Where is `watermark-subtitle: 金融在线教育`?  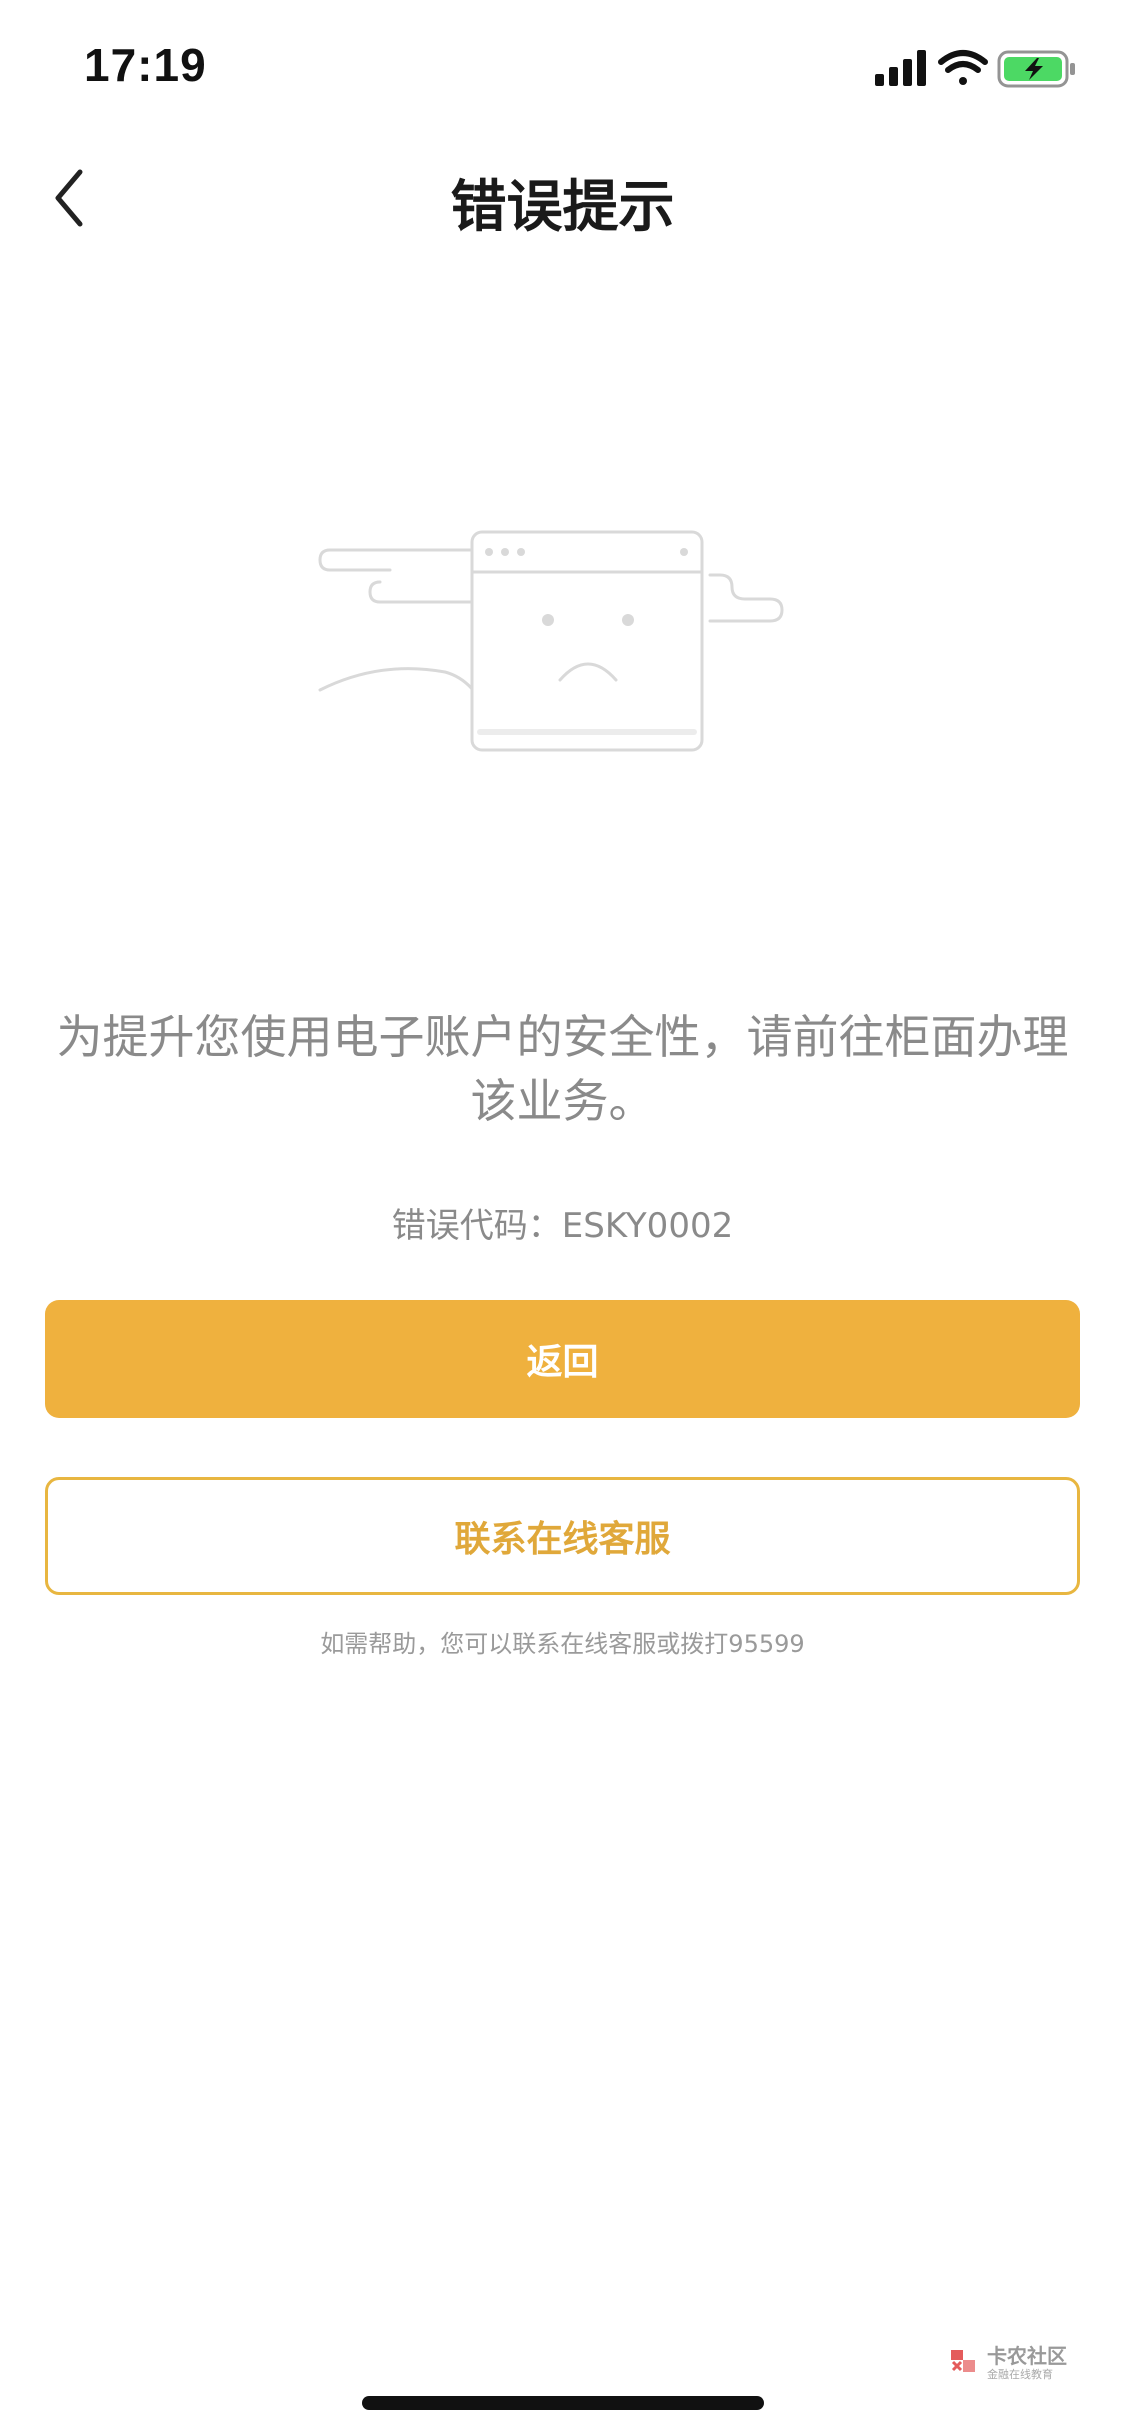
watermark-subtitle: 金融在线教育 is located at coordinates (1020, 2374).